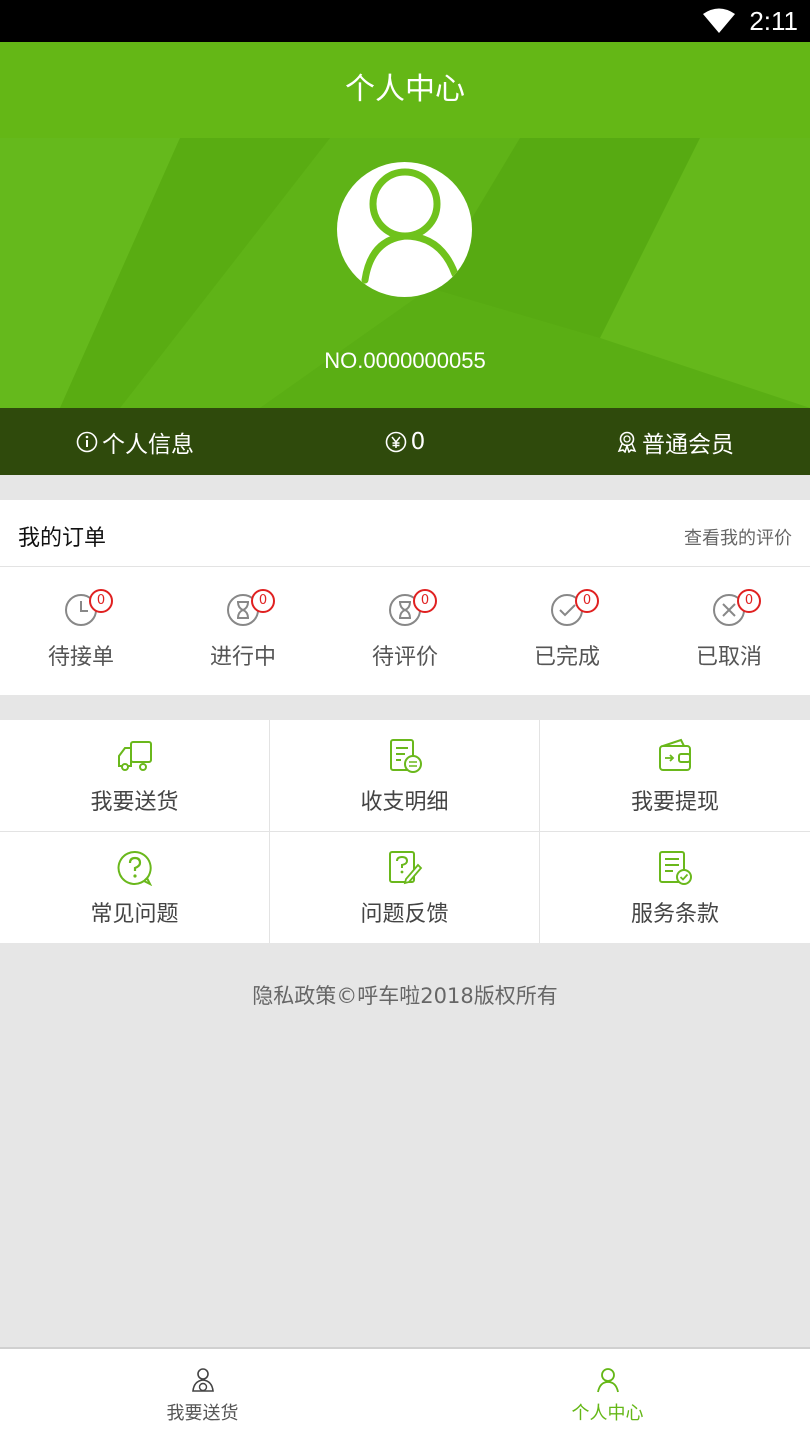  I want to click on info-bar: 个人信息 0 普通会员, so click(405, 441).